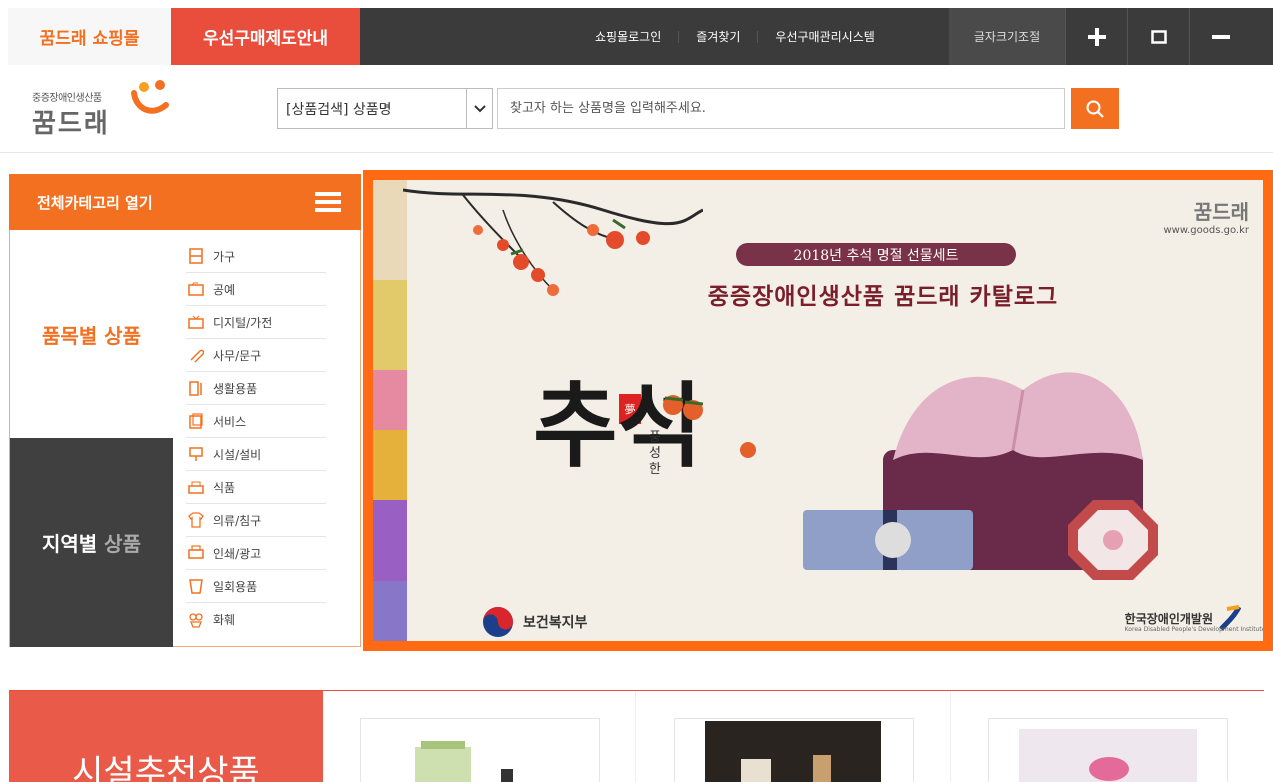  What do you see at coordinates (196, 355) in the screenshot?
I see `paperclip-icon` at bounding box center [196, 355].